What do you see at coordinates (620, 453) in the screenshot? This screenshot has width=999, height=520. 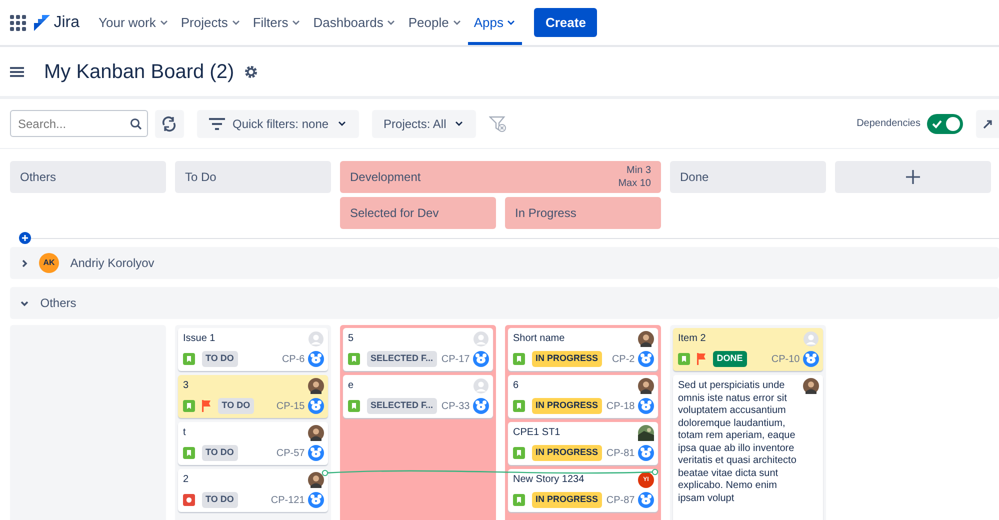 I see `issue-key: CP-81` at bounding box center [620, 453].